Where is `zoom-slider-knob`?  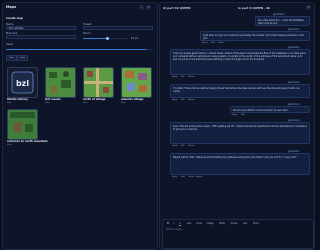
zoom-slider-knob is located at coordinates (108, 38).